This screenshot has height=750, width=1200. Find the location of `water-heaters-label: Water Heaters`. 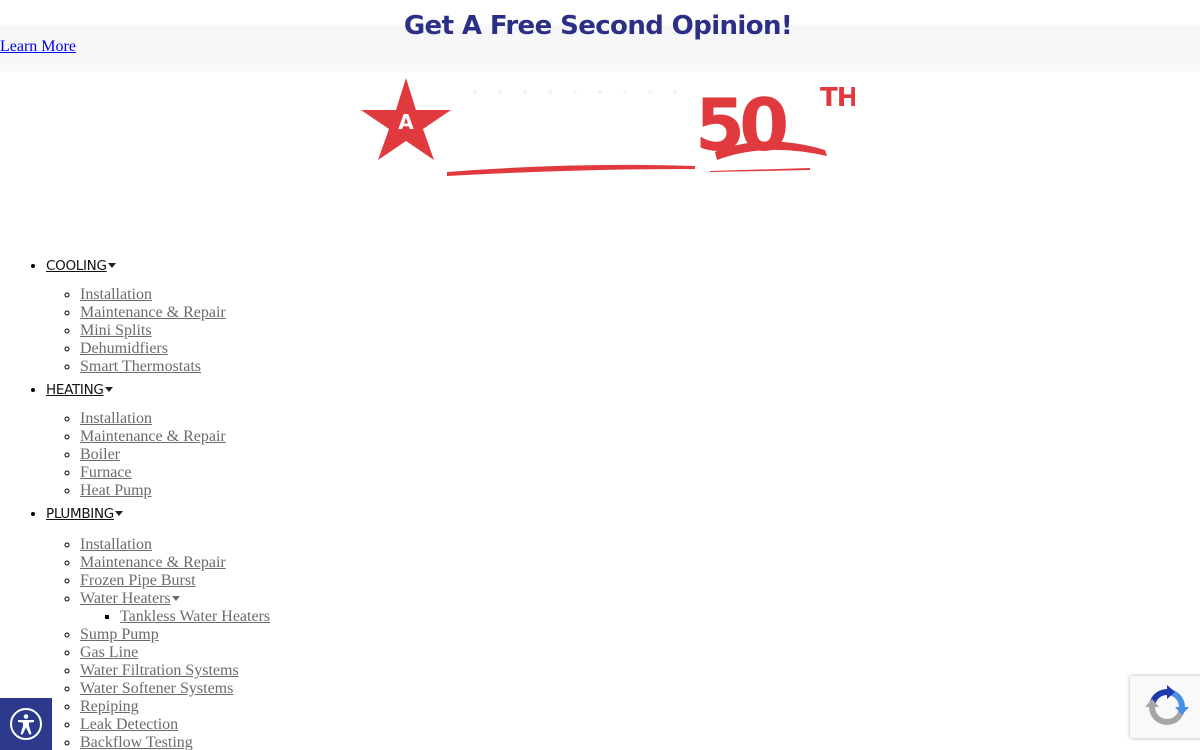

water-heaters-label: Water Heaters is located at coordinates (125, 598).